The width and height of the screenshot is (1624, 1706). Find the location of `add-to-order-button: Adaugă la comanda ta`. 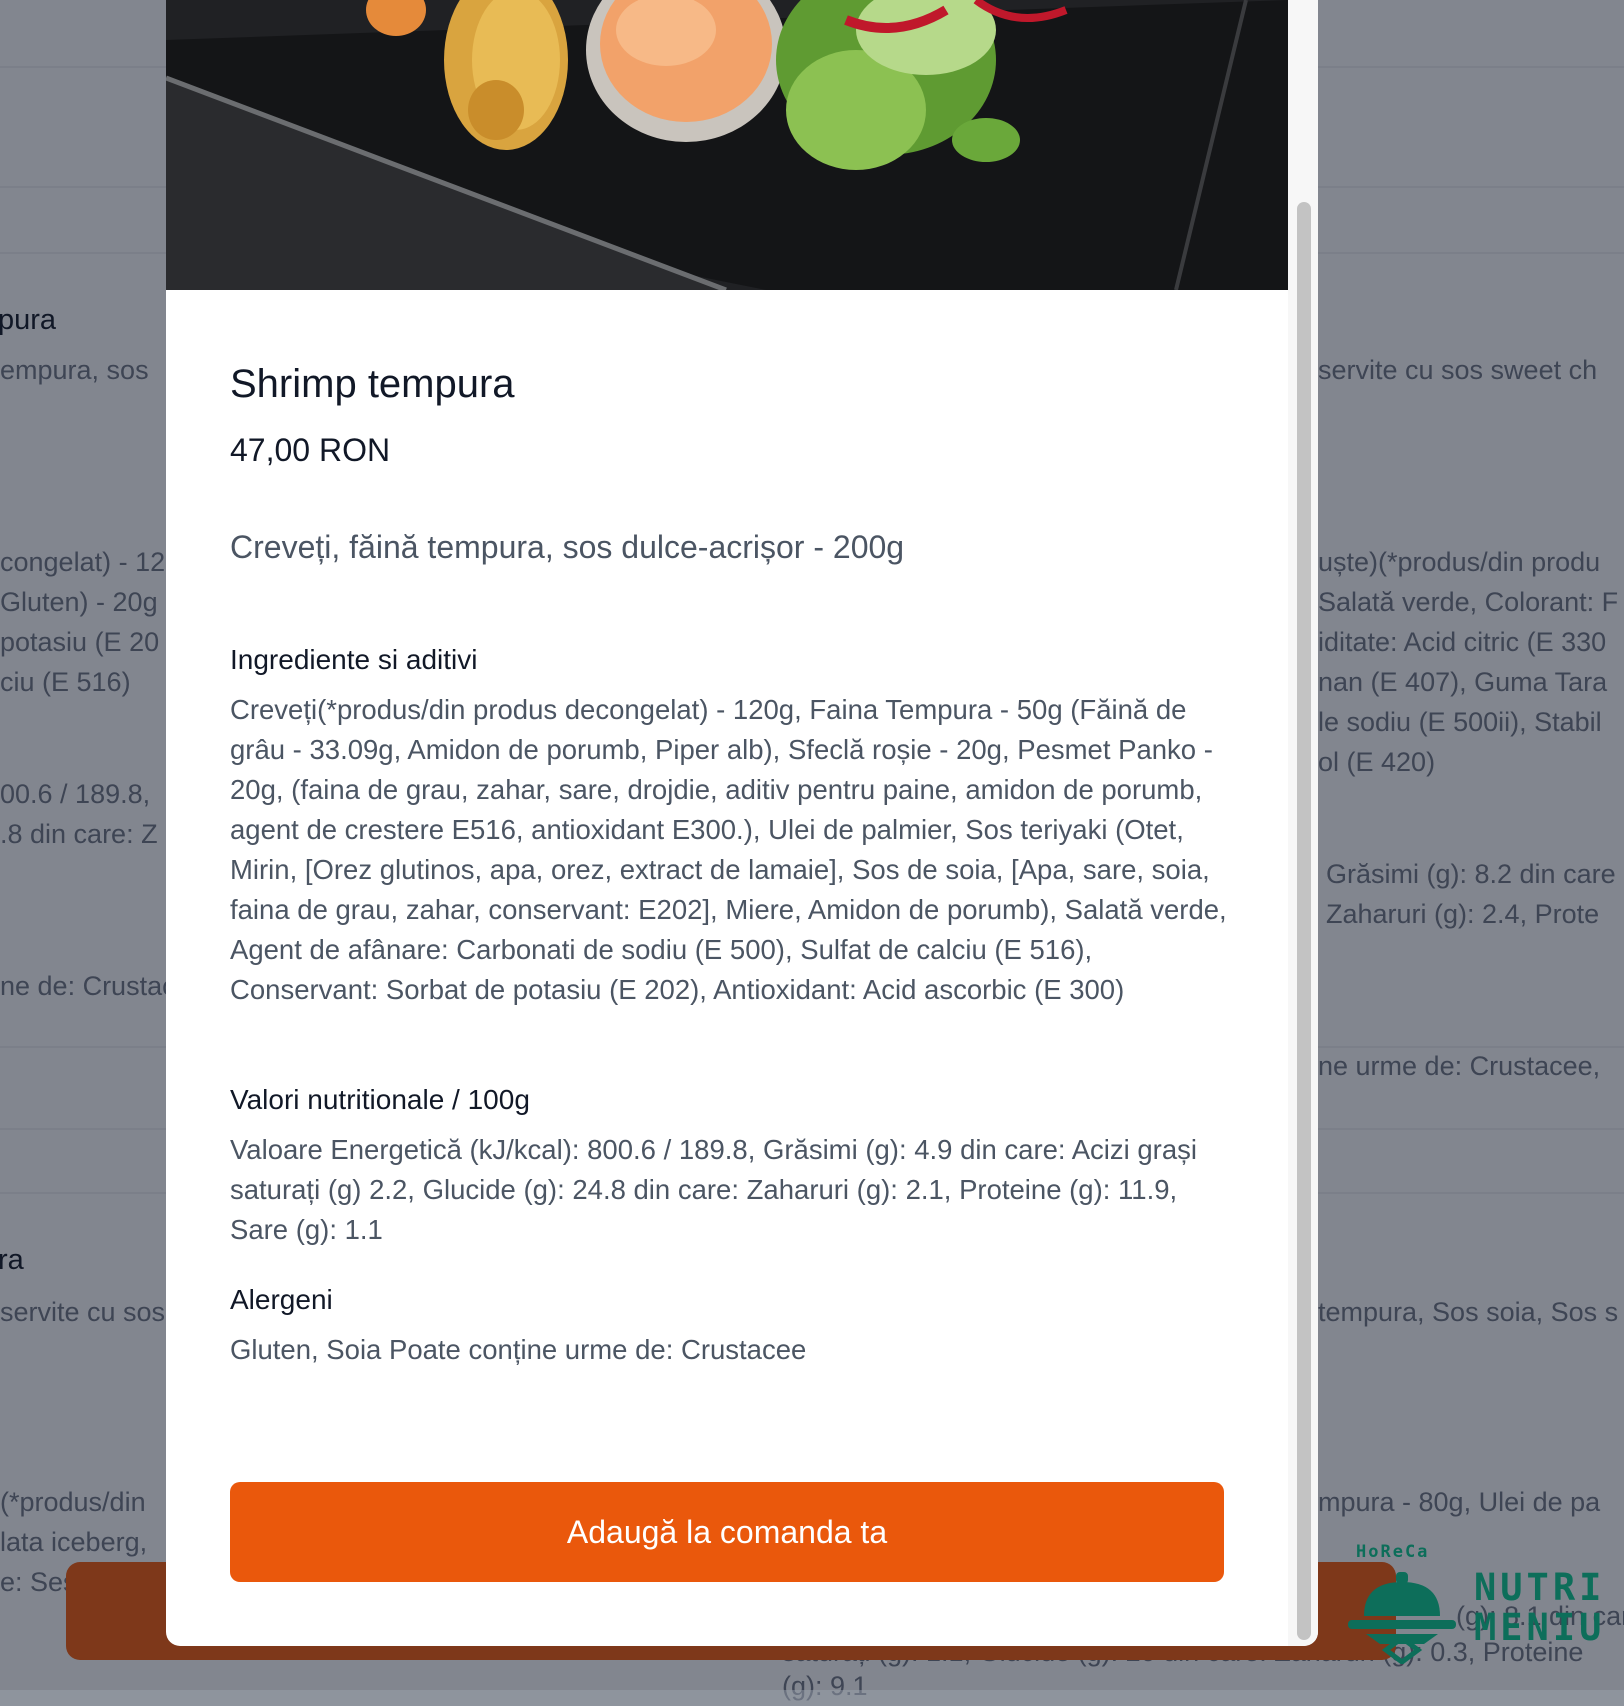

add-to-order-button: Adaugă la comanda ta is located at coordinates (727, 1532).